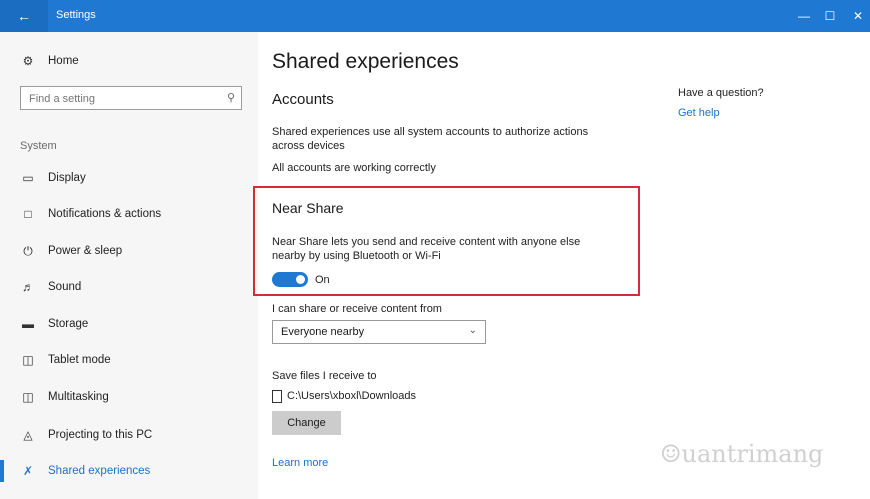 The width and height of the screenshot is (870, 499). What do you see at coordinates (99, 471) in the screenshot?
I see `sidebar-item-label: Shared experiences` at bounding box center [99, 471].